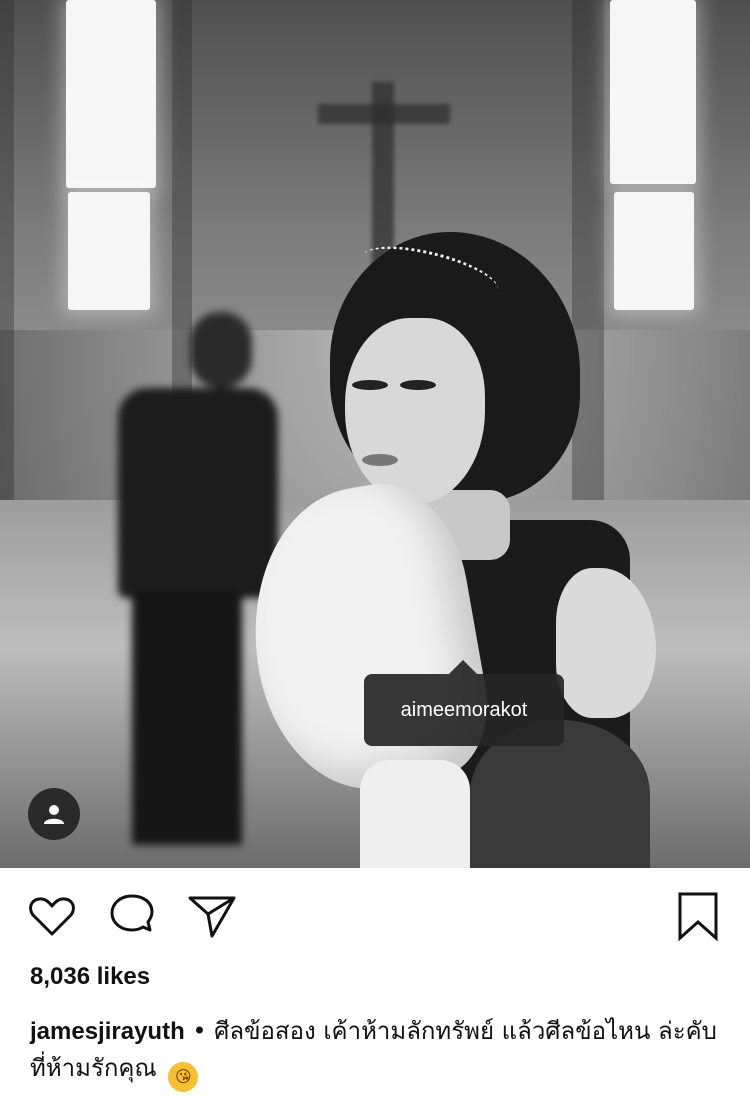 The width and height of the screenshot is (750, 1099). I want to click on save-button, so click(698, 916).